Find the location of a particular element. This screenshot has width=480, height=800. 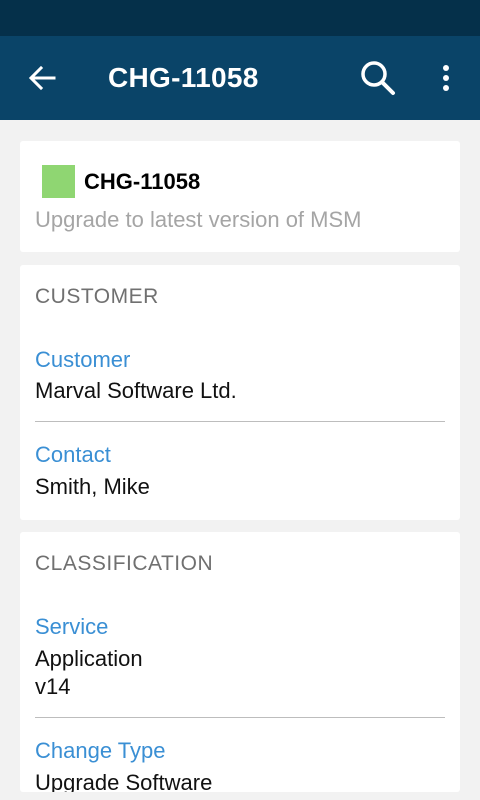

search-icon is located at coordinates (378, 78).